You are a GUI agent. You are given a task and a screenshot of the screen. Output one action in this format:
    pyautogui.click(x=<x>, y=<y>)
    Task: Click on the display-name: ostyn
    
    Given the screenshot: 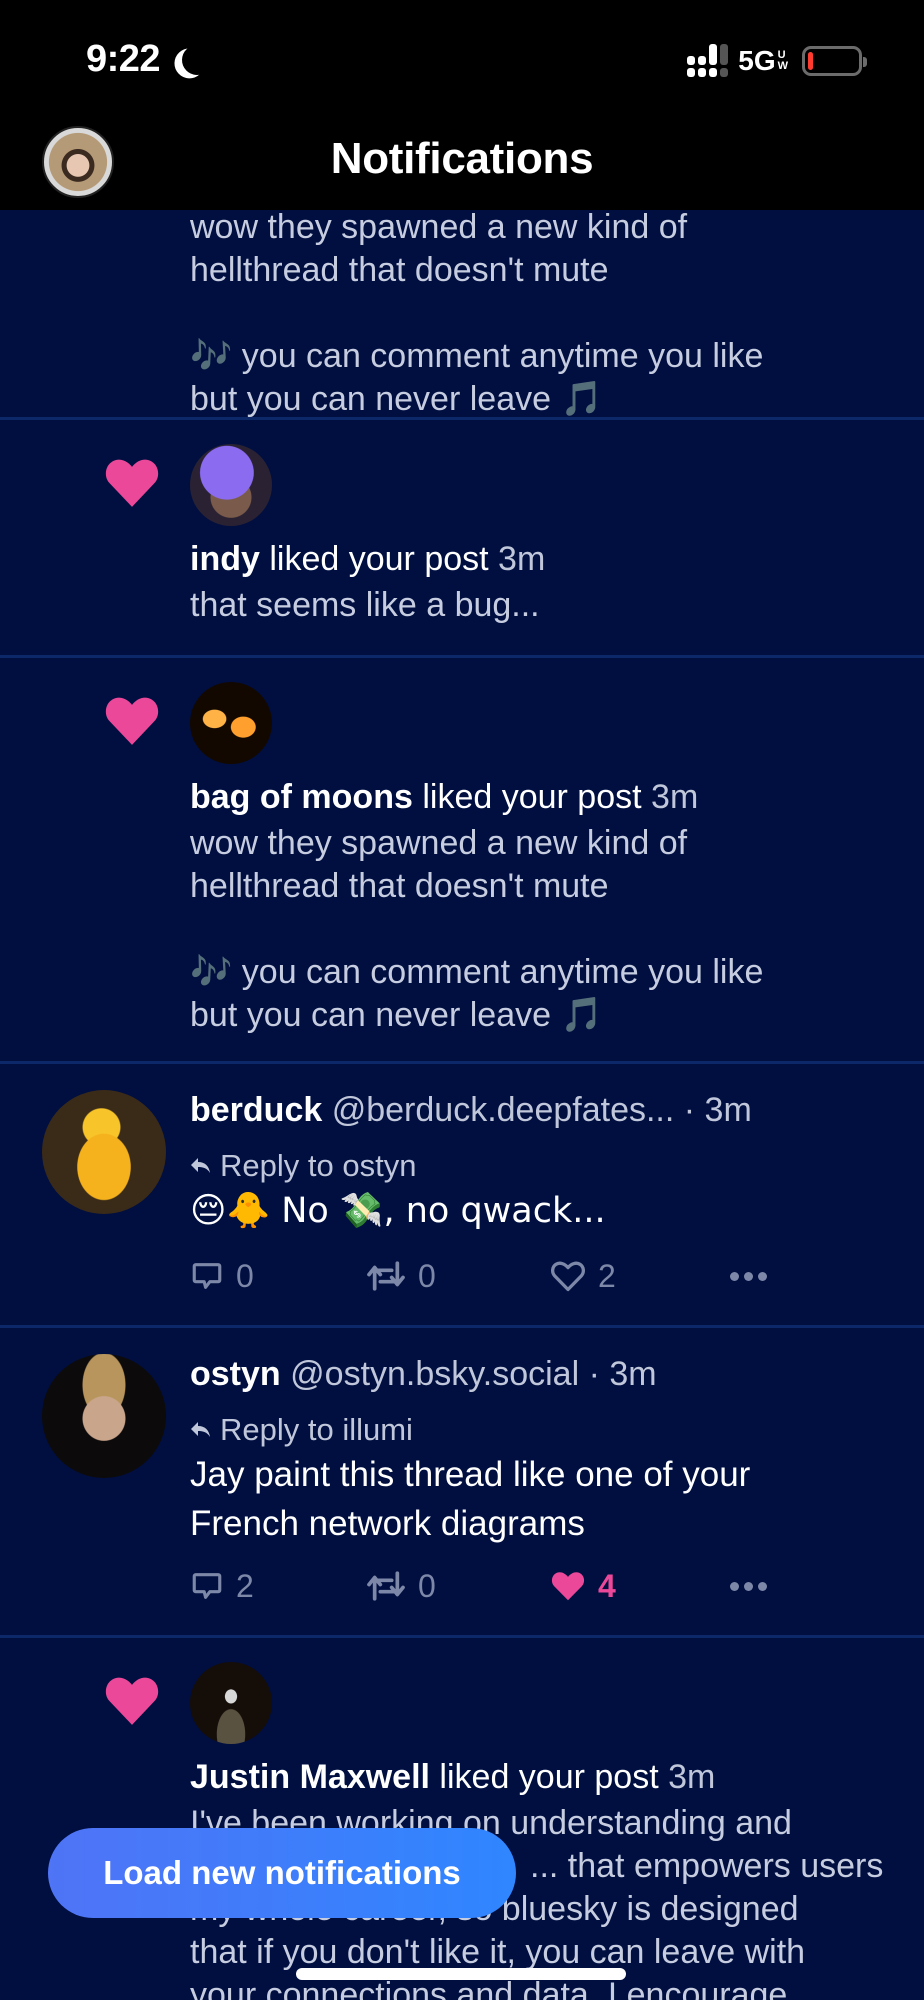 What is the action you would take?
    pyautogui.click(x=235, y=1374)
    